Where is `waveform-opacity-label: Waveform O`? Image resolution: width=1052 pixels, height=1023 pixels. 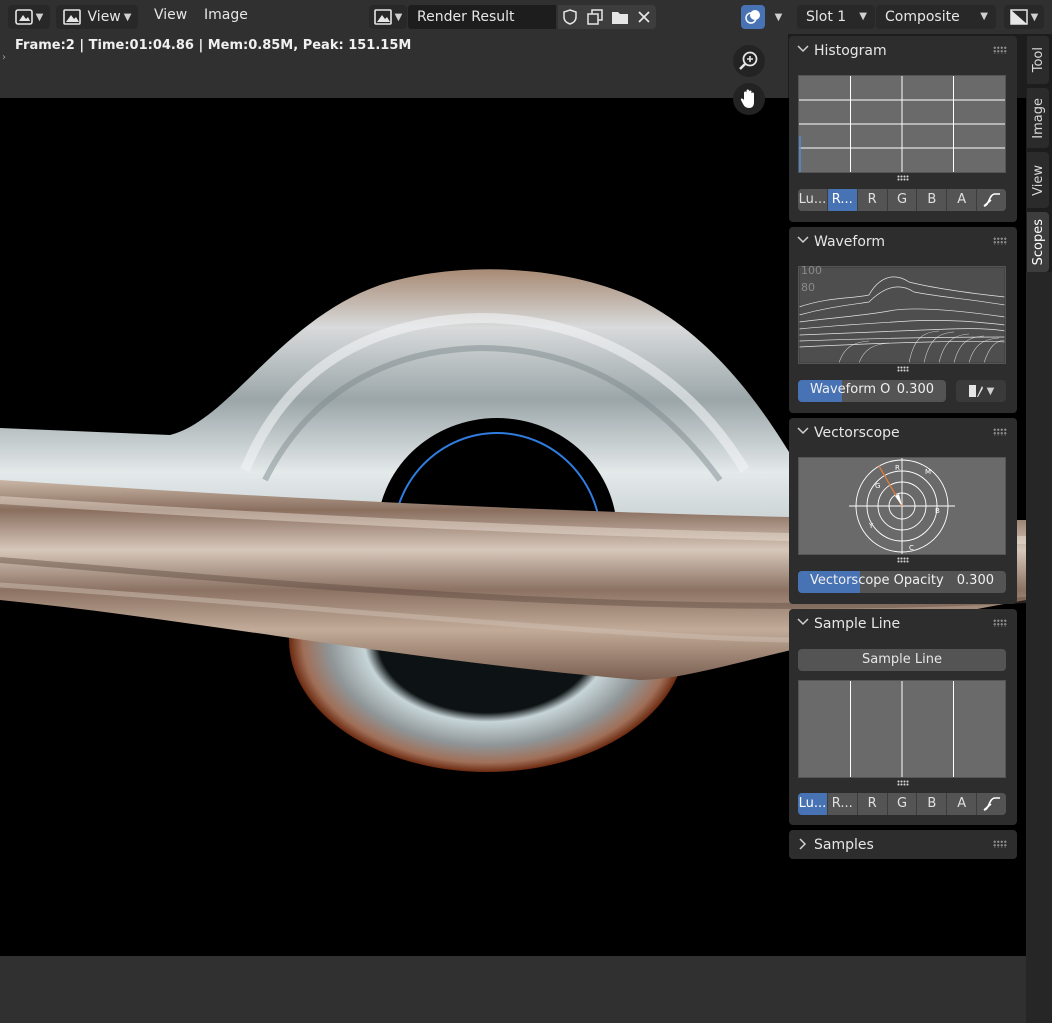
waveform-opacity-label: Waveform O is located at coordinates (850, 389).